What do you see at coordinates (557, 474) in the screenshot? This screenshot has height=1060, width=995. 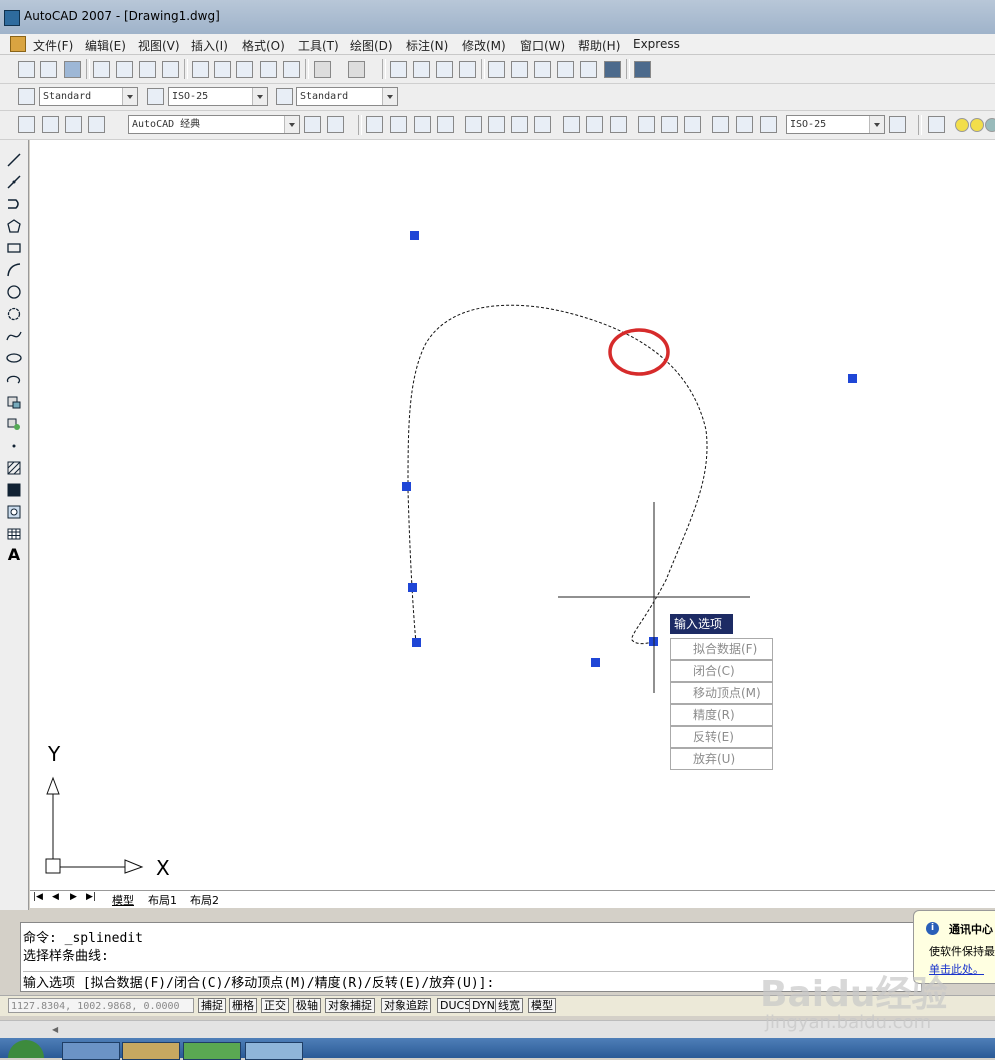 I see `selected-spline` at bounding box center [557, 474].